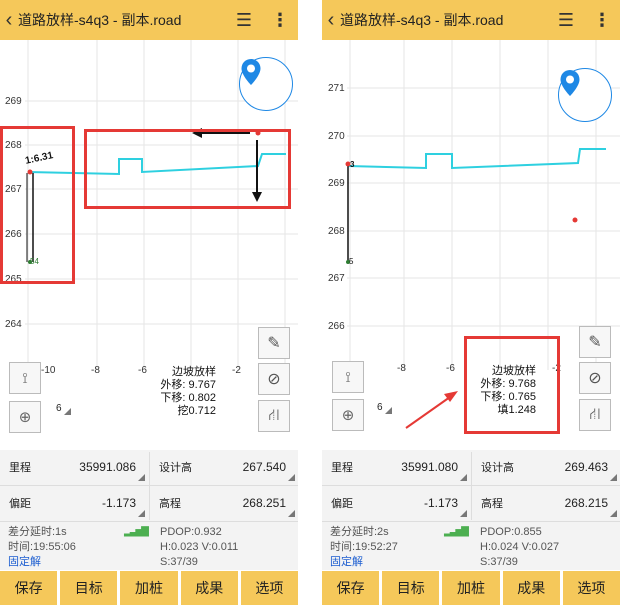 The image size is (620, 605). Describe the element at coordinates (336, 278) in the screenshot. I see `y-tick: 267` at that location.